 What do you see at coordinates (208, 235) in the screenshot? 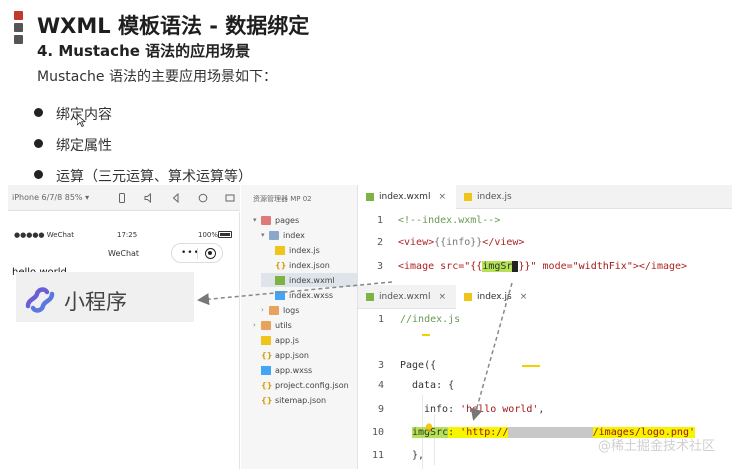
I see `battery-text: 100%` at bounding box center [208, 235].